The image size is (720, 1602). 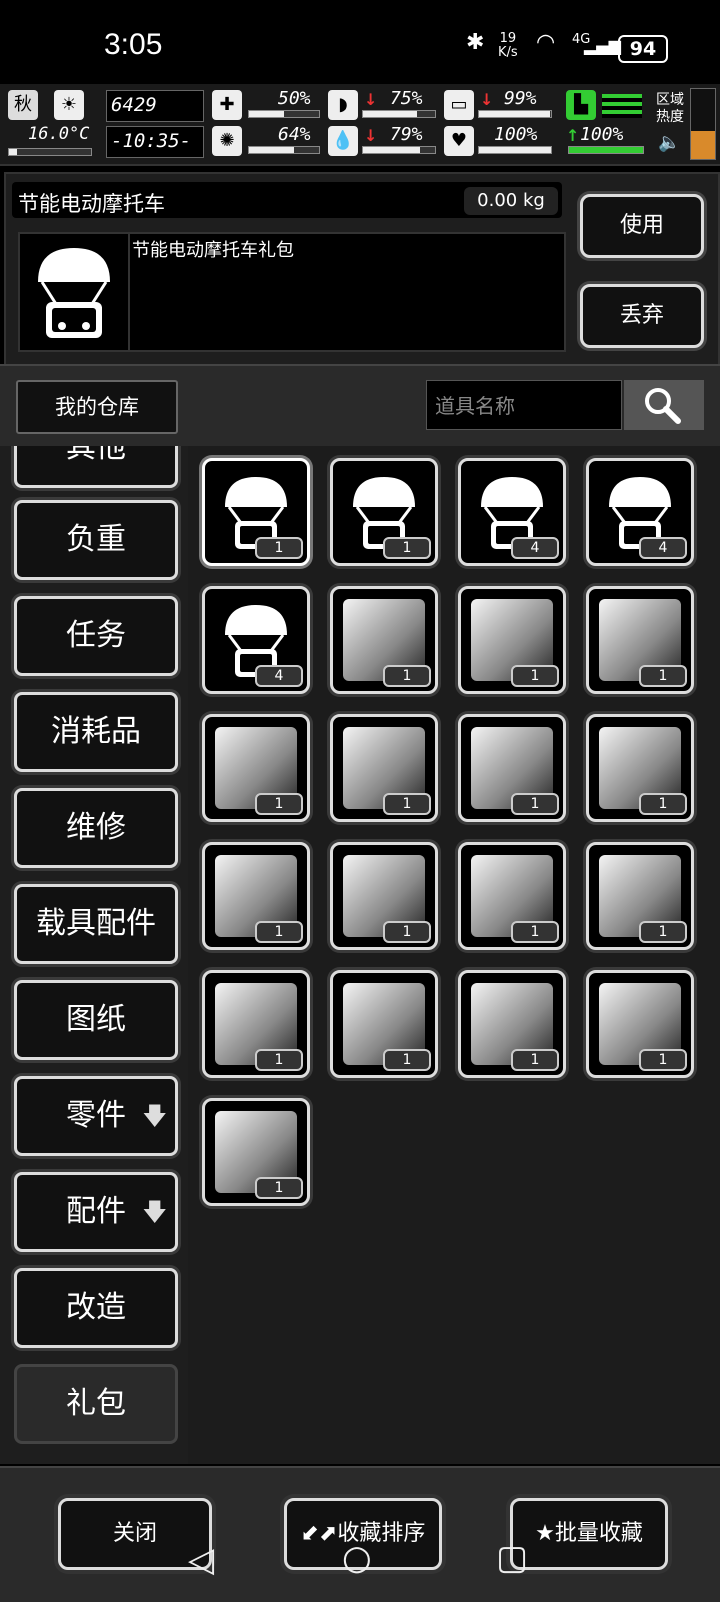 I want to click on status-time: 3:05, so click(x=133, y=44).